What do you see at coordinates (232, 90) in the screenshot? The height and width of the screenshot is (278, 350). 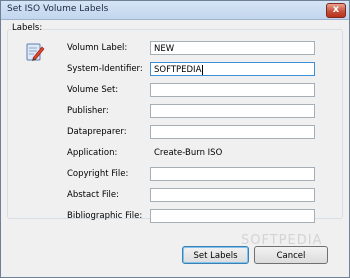 I see `volume-set-field` at bounding box center [232, 90].